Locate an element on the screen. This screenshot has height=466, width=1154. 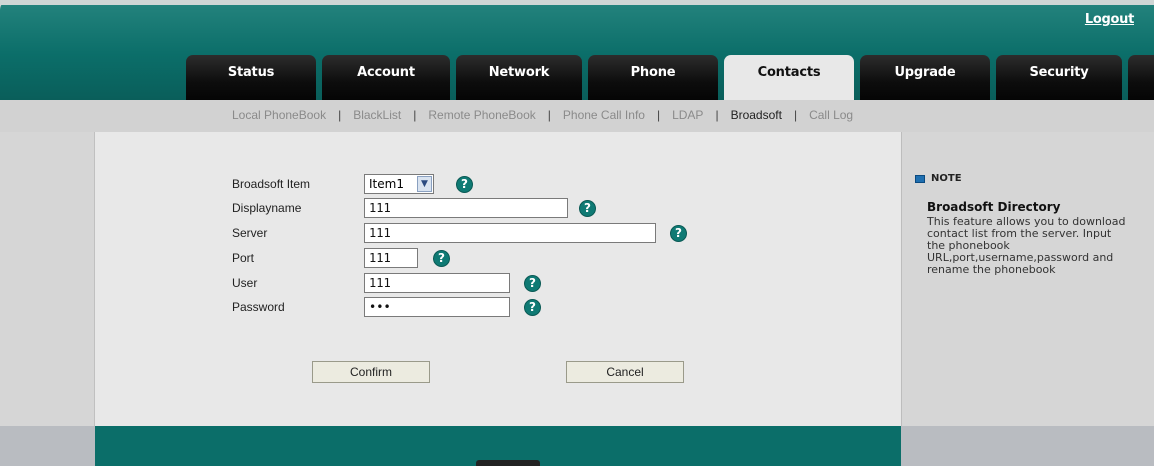
subnav-blacklist: BlackList is located at coordinates (377, 115).